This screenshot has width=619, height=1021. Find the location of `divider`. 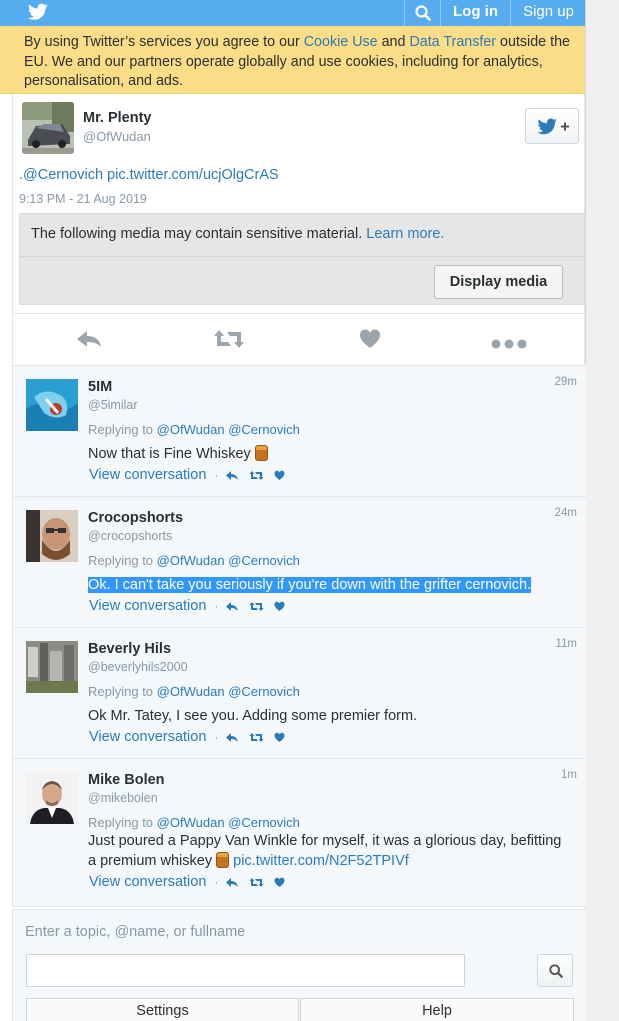

divider is located at coordinates (302, 256).